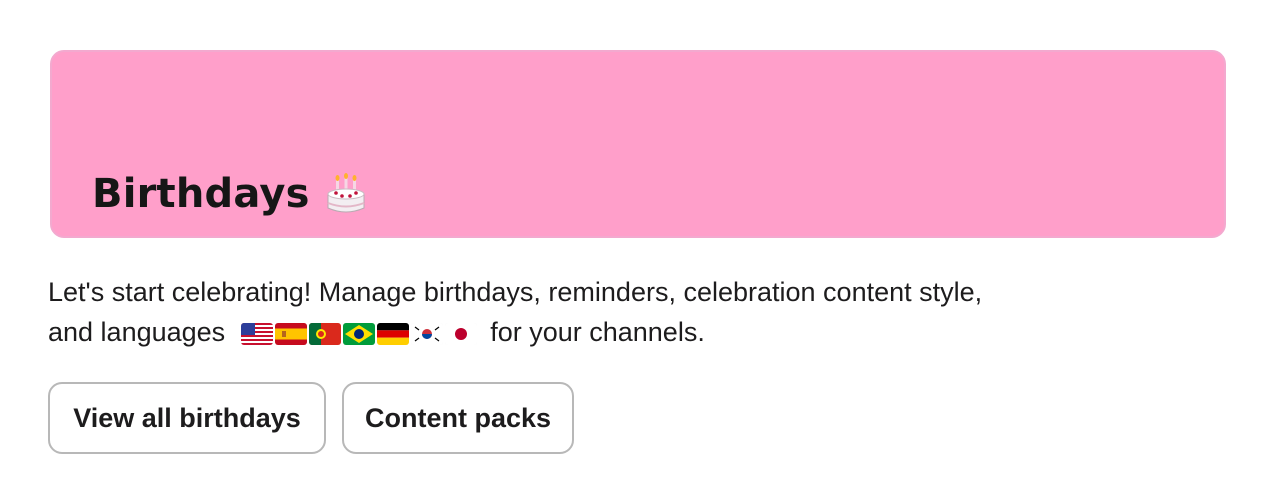  Describe the element at coordinates (346, 193) in the screenshot. I see `birthday-cake-icon` at that location.